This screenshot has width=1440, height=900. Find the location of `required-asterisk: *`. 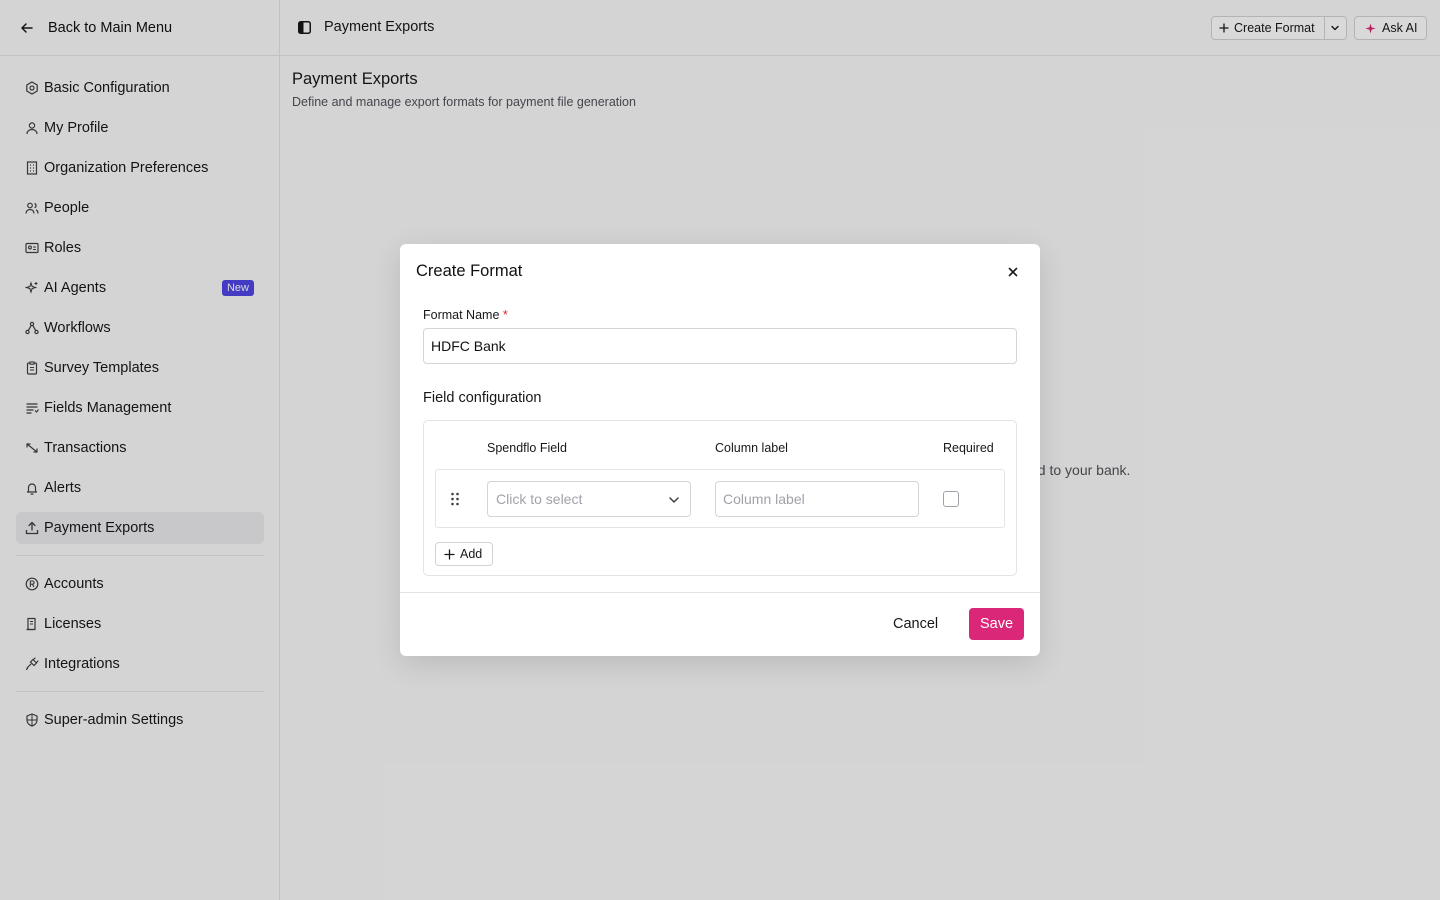

required-asterisk: * is located at coordinates (505, 315).